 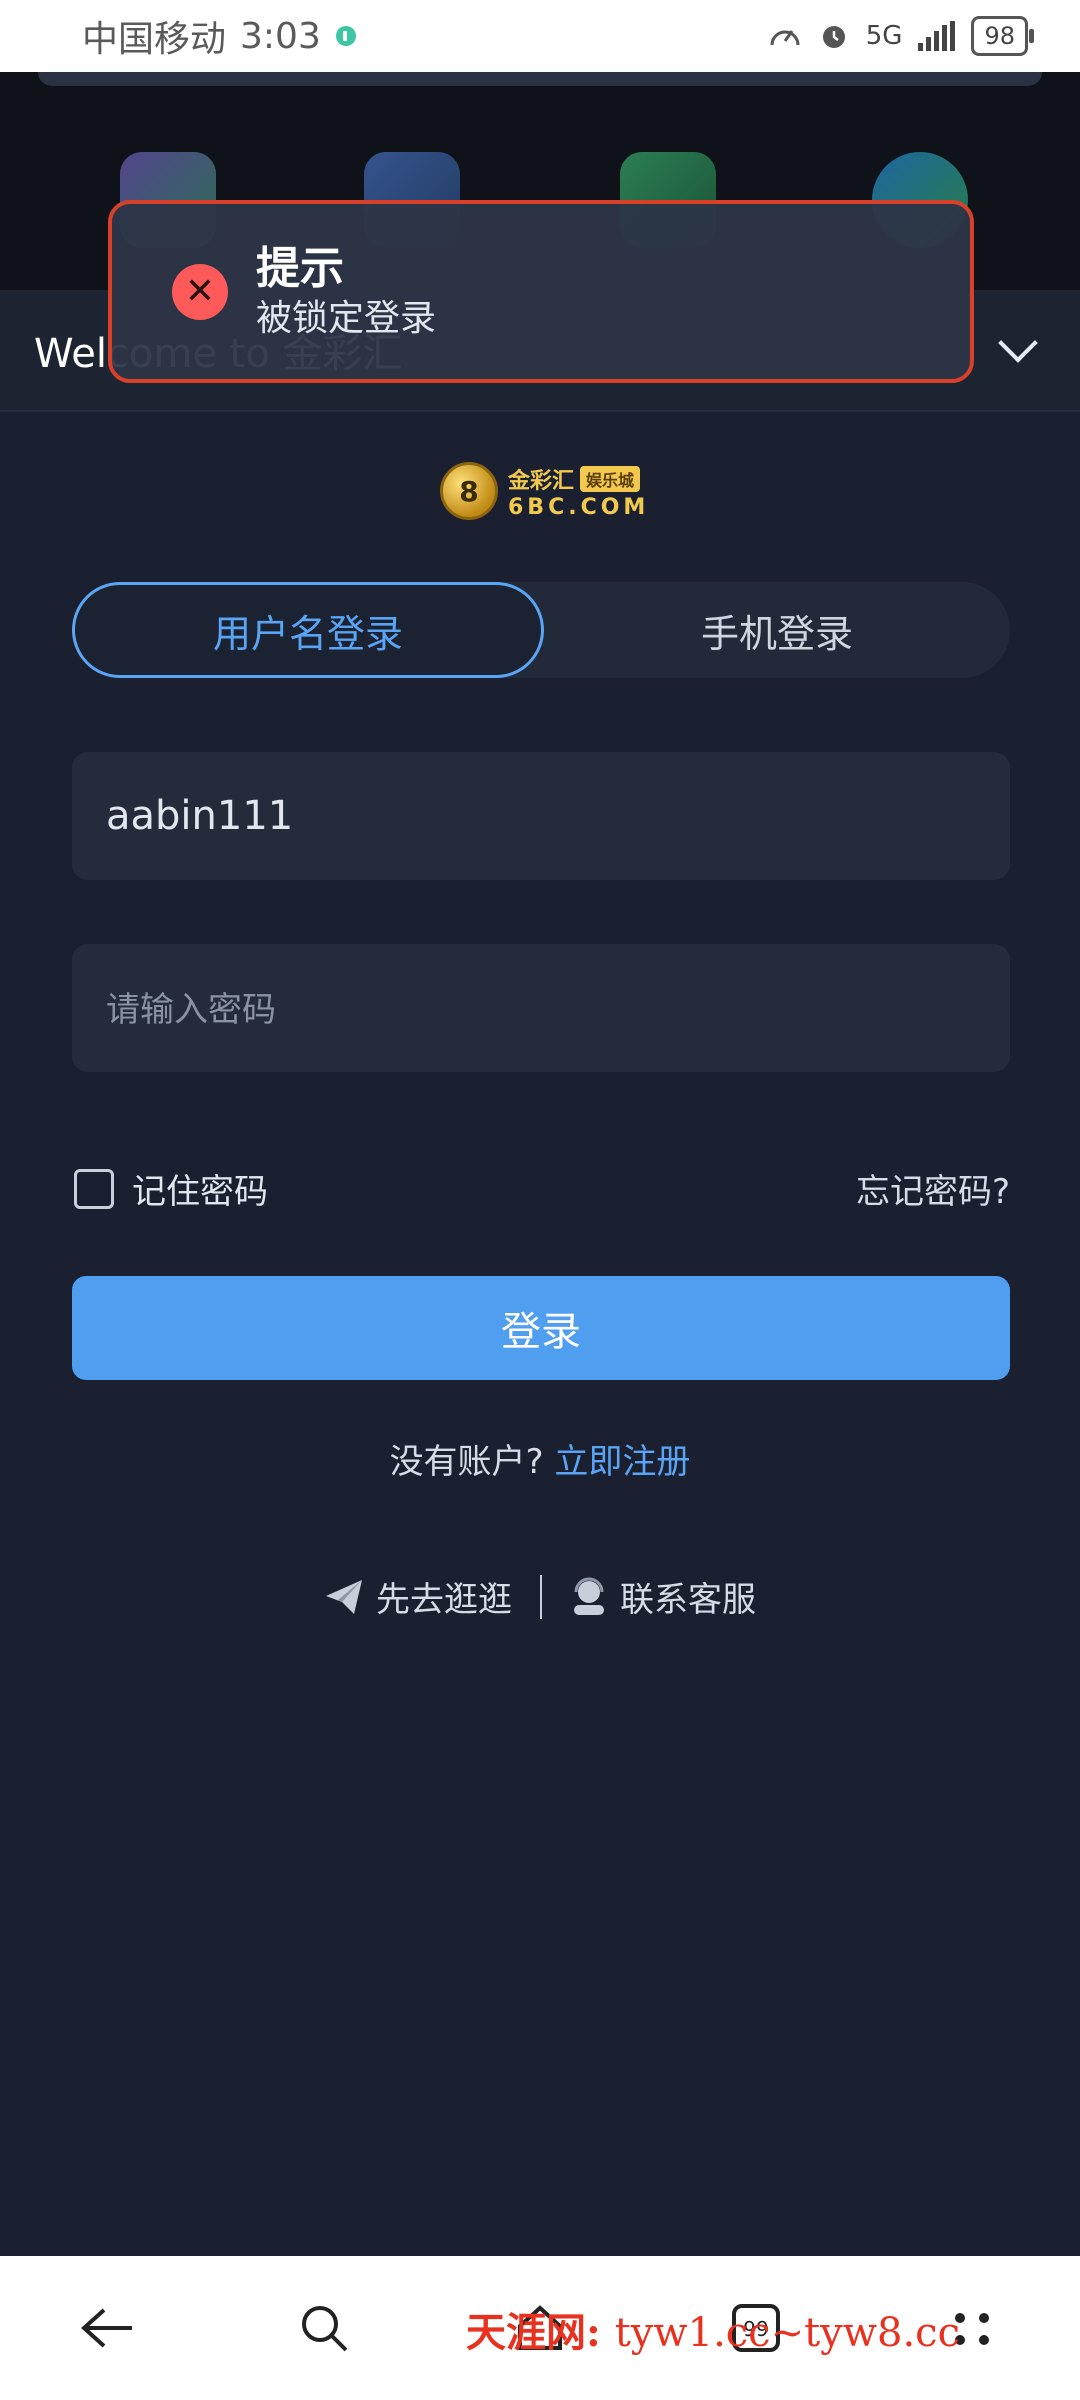 What do you see at coordinates (154, 39) in the screenshot?
I see `carrier-name: 中国移动` at bounding box center [154, 39].